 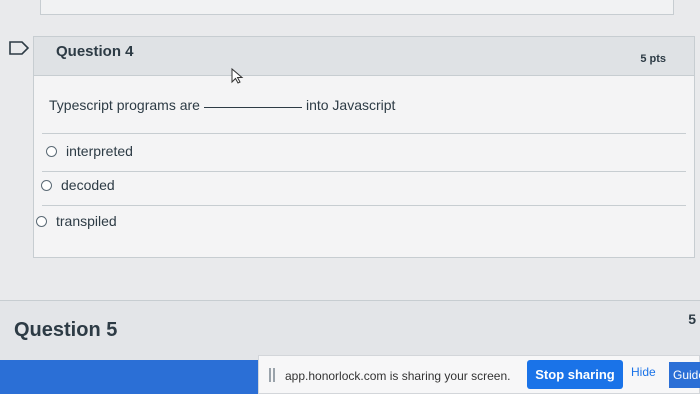 I want to click on answer-option-transpiled: transpiled, so click(x=76, y=221).